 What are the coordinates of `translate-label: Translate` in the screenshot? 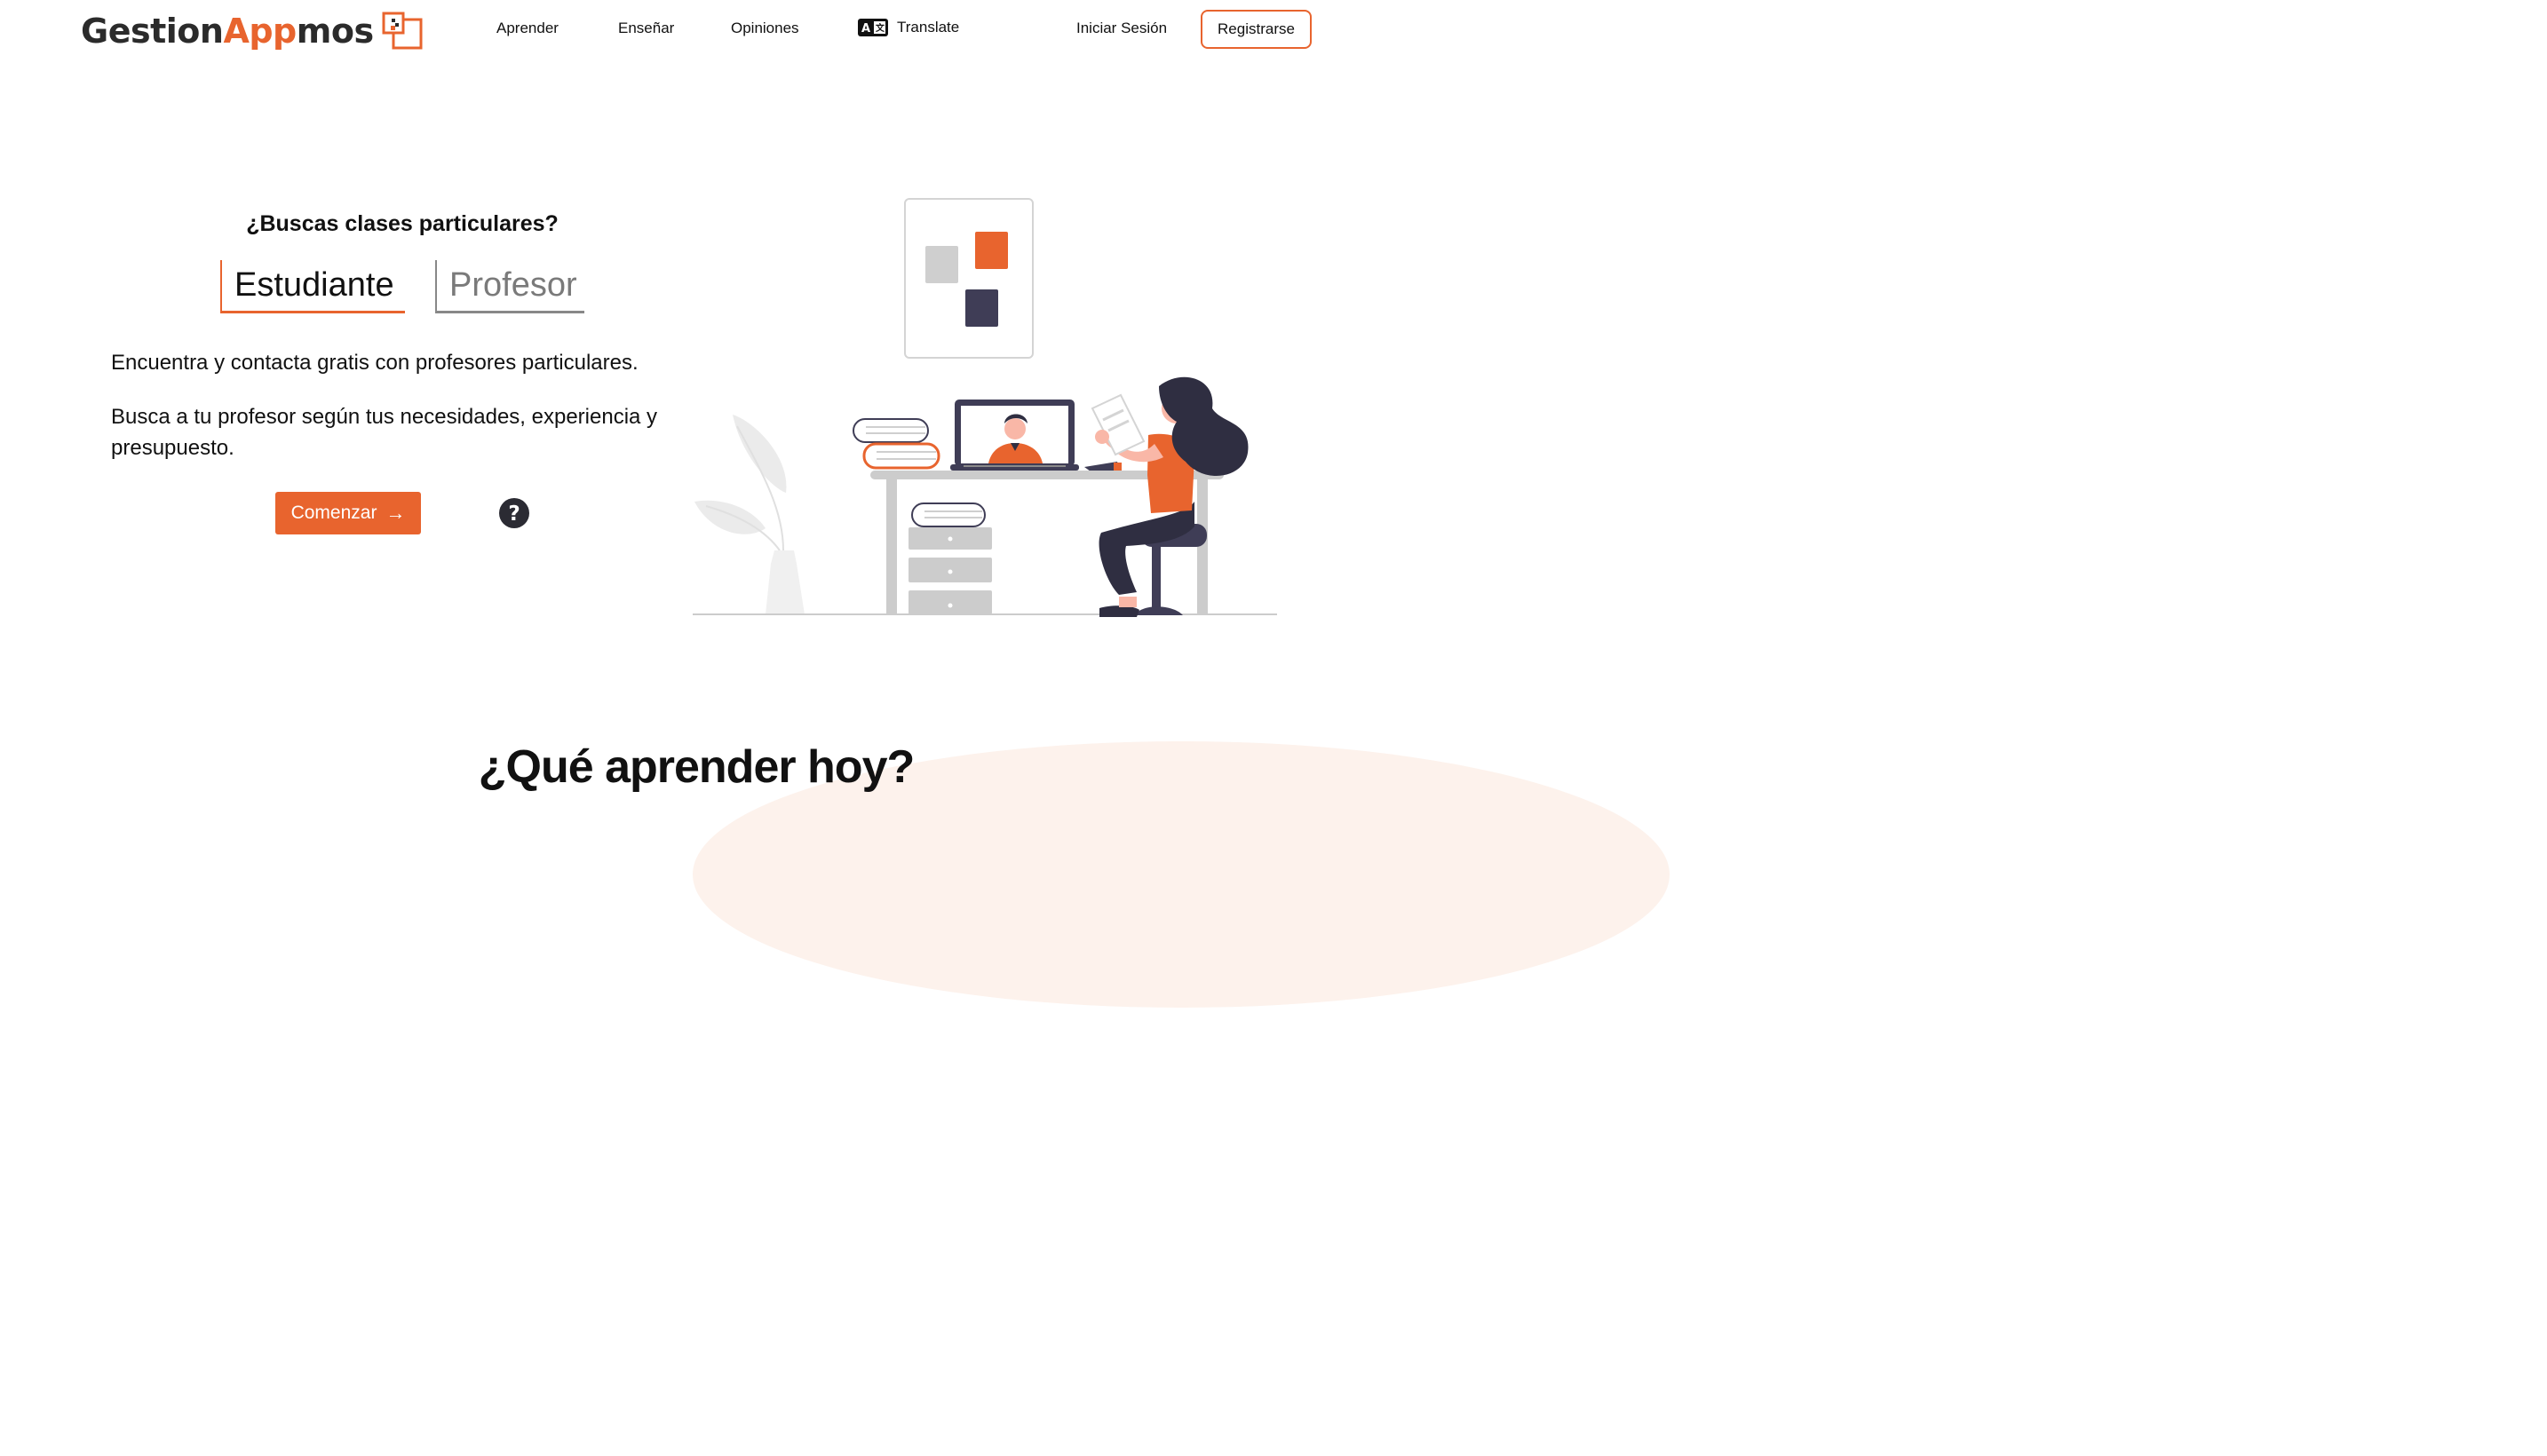 It's located at (928, 27).